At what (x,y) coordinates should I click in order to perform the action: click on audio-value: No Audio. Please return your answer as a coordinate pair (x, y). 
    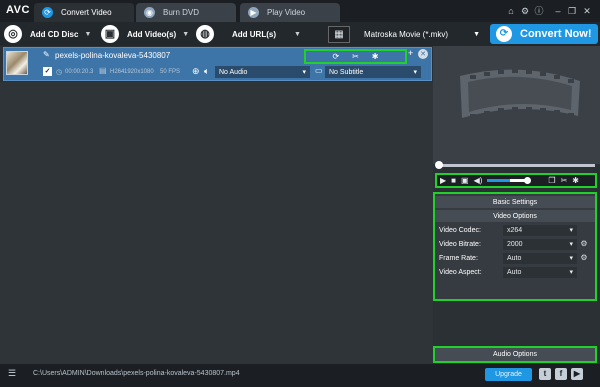
    Looking at the image, I should click on (233, 72).